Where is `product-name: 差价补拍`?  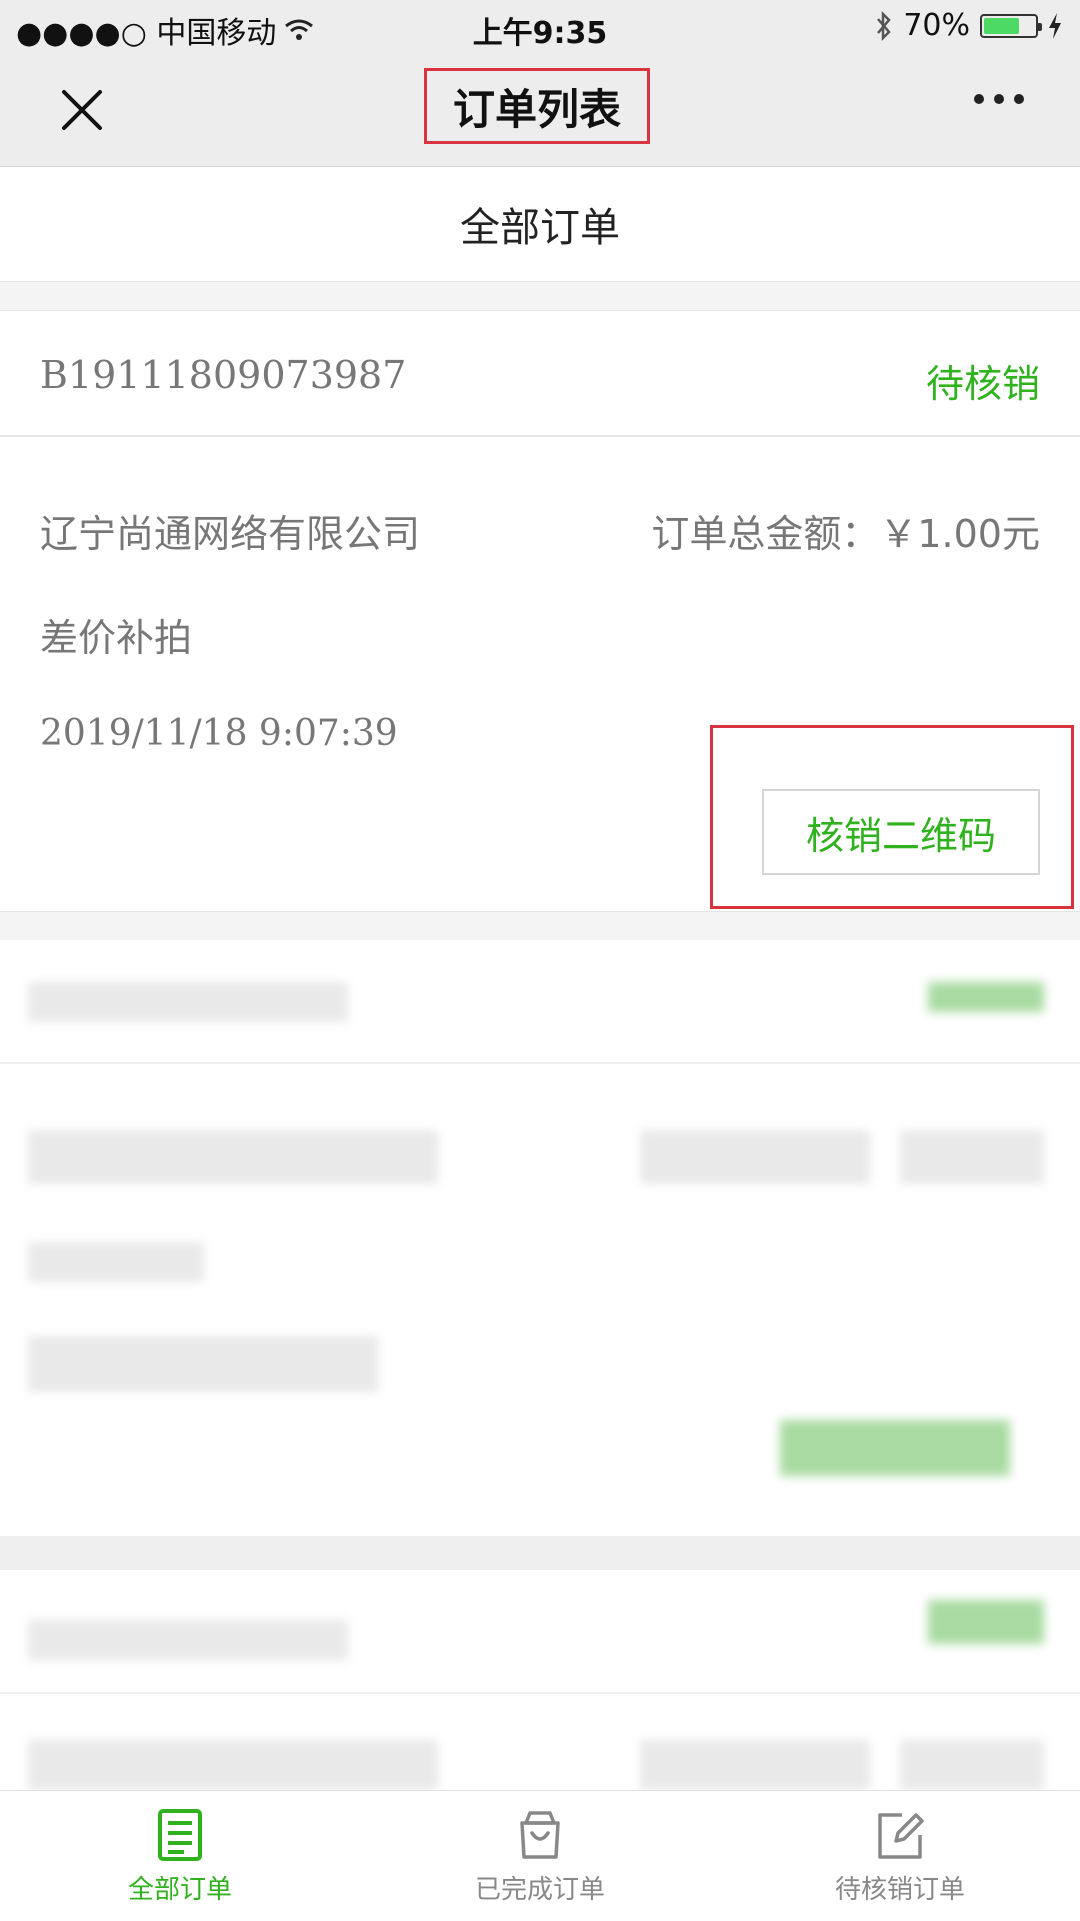
product-name: 差价补拍 is located at coordinates (116, 638).